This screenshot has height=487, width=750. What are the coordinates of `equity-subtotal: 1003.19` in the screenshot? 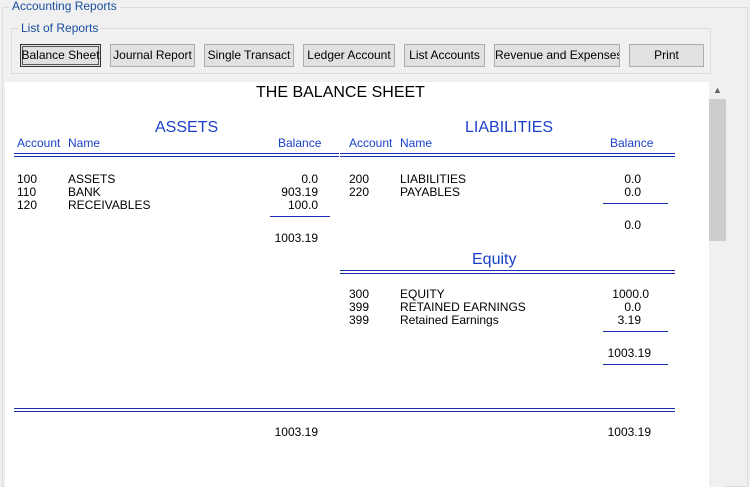 It's located at (629, 353).